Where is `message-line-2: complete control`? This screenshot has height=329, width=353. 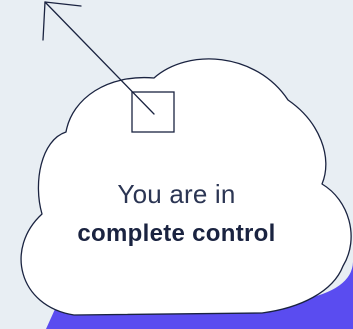 message-line-2: complete control is located at coordinates (176, 233).